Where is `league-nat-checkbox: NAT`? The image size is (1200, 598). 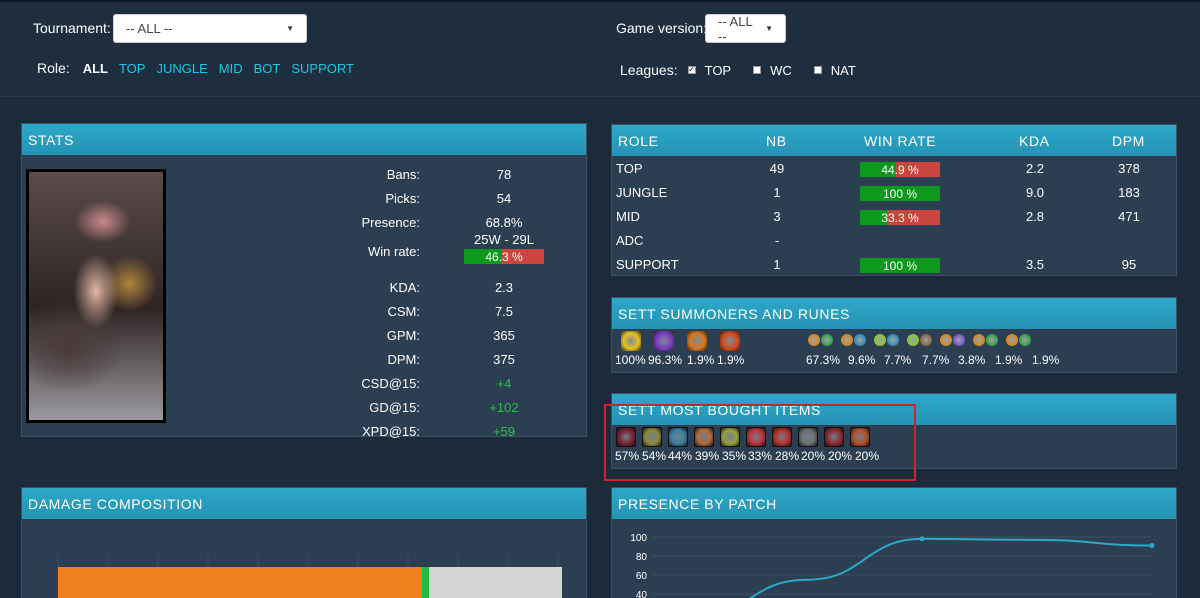 league-nat-checkbox: NAT is located at coordinates (834, 70).